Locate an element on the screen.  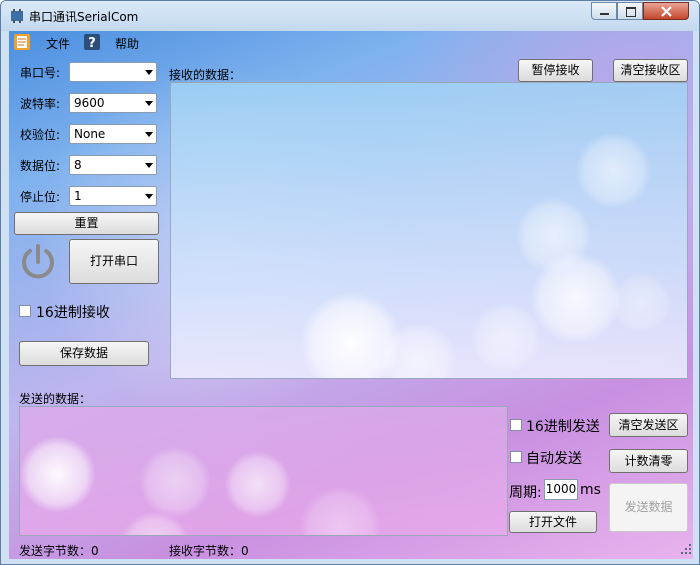
sent-bytes-label: 发送字节数： is located at coordinates (55, 551).